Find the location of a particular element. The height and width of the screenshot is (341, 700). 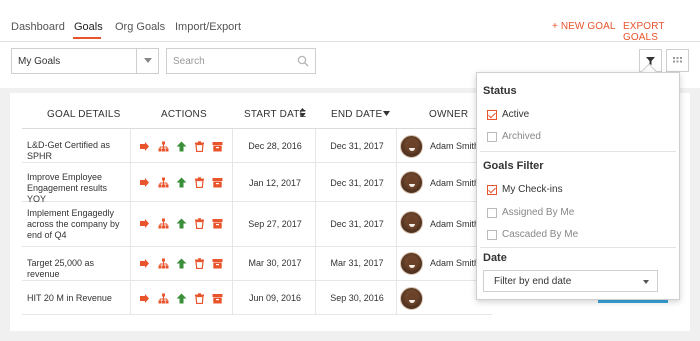

search-field is located at coordinates (241, 61).